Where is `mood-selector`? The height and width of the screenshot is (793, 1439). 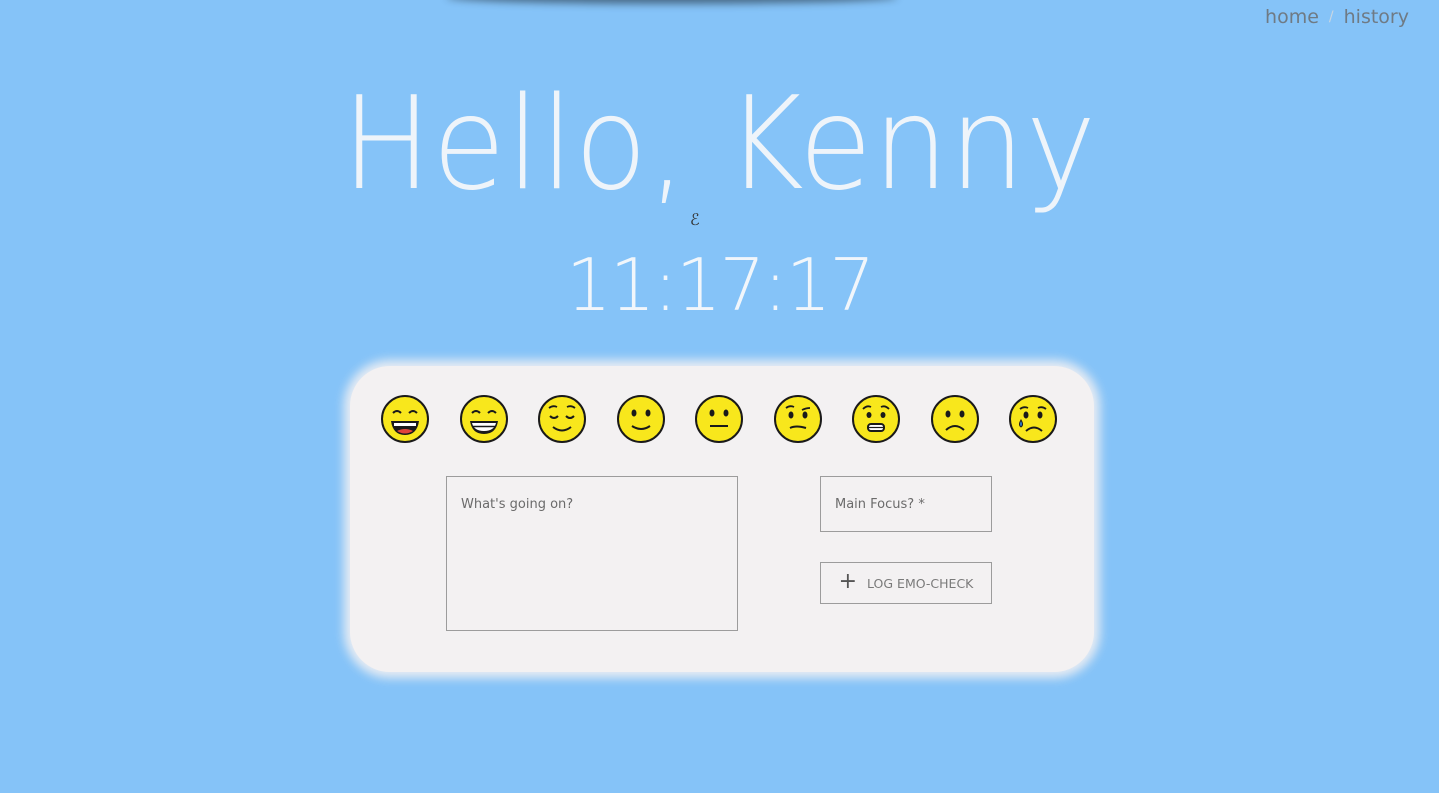
mood-selector is located at coordinates (719, 419).